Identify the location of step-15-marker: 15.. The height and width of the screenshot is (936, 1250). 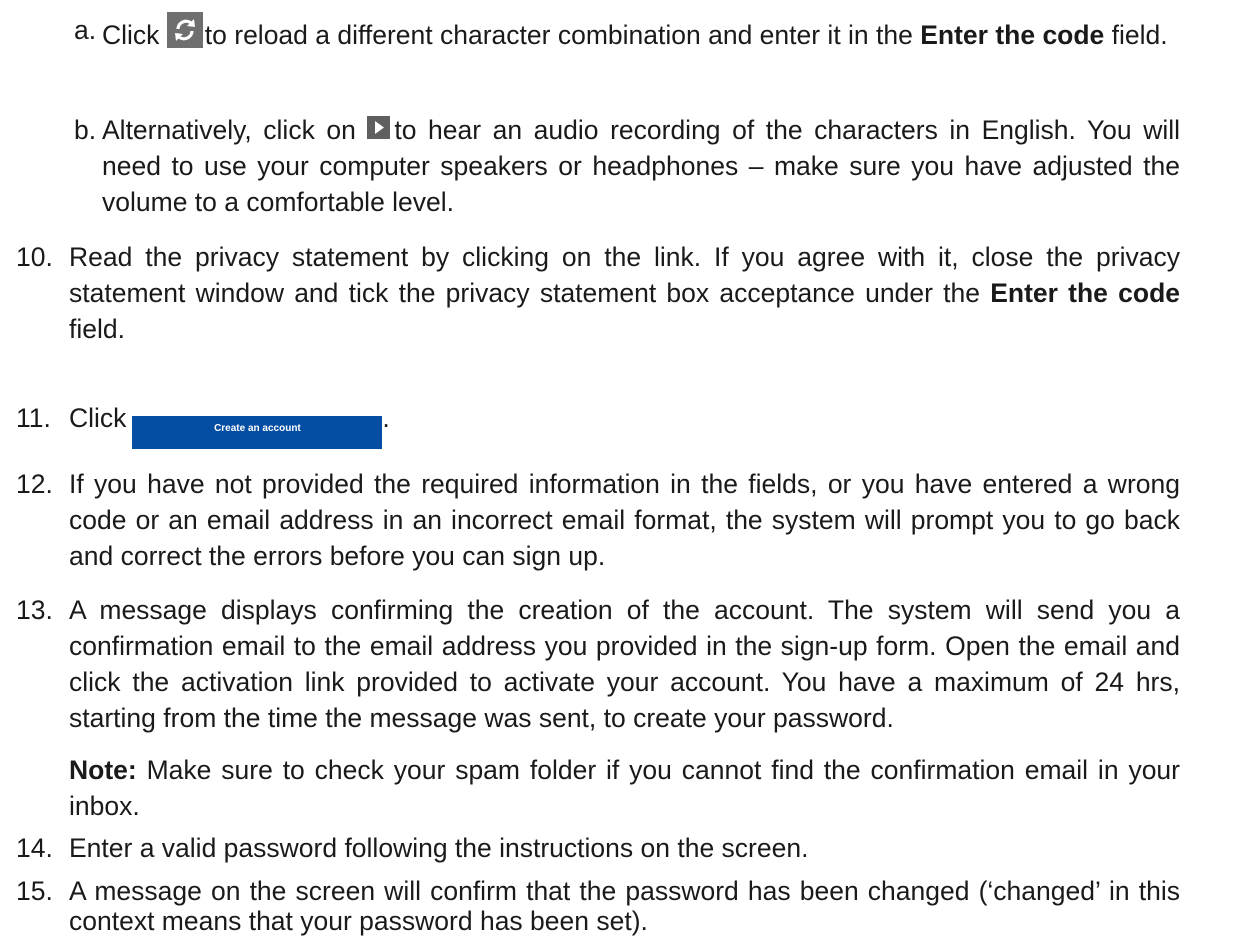
(34, 891).